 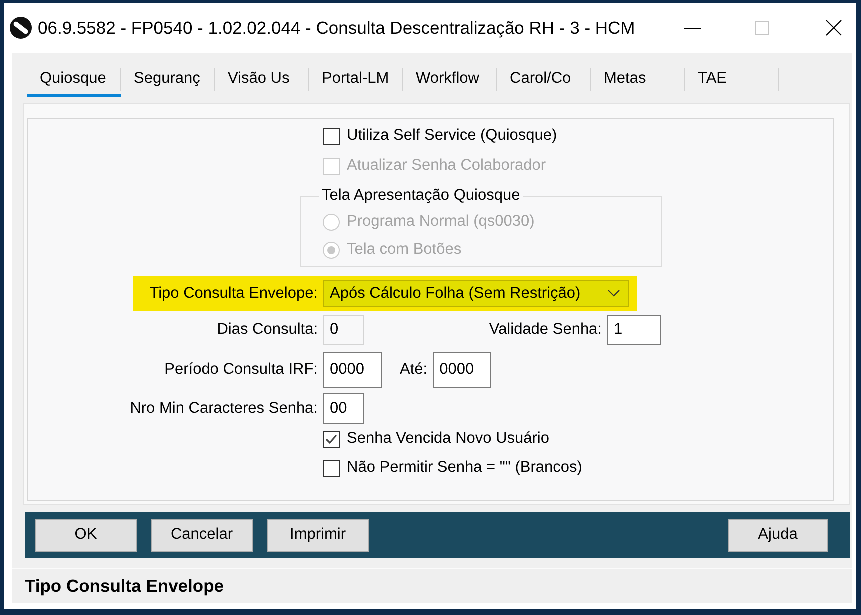 I want to click on window-title: 06.9.5582 - FP0540 - 1.02.02.044 - Consulta Descentralização RH - 3 - HCM, so click(x=337, y=28).